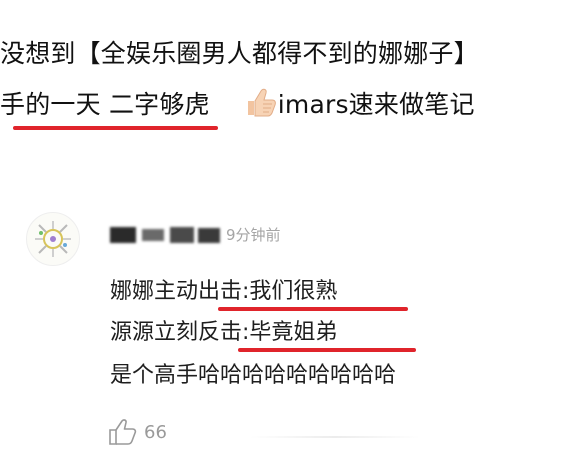 This screenshot has height=451, width=585. I want to click on comment-line-1: 娜娜主动出击:我们很熟, so click(224, 291).